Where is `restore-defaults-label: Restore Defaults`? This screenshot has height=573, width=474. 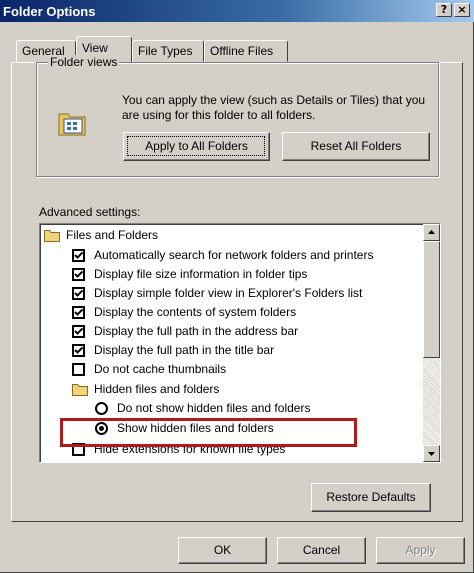
restore-defaults-label: Restore Defaults is located at coordinates (371, 497).